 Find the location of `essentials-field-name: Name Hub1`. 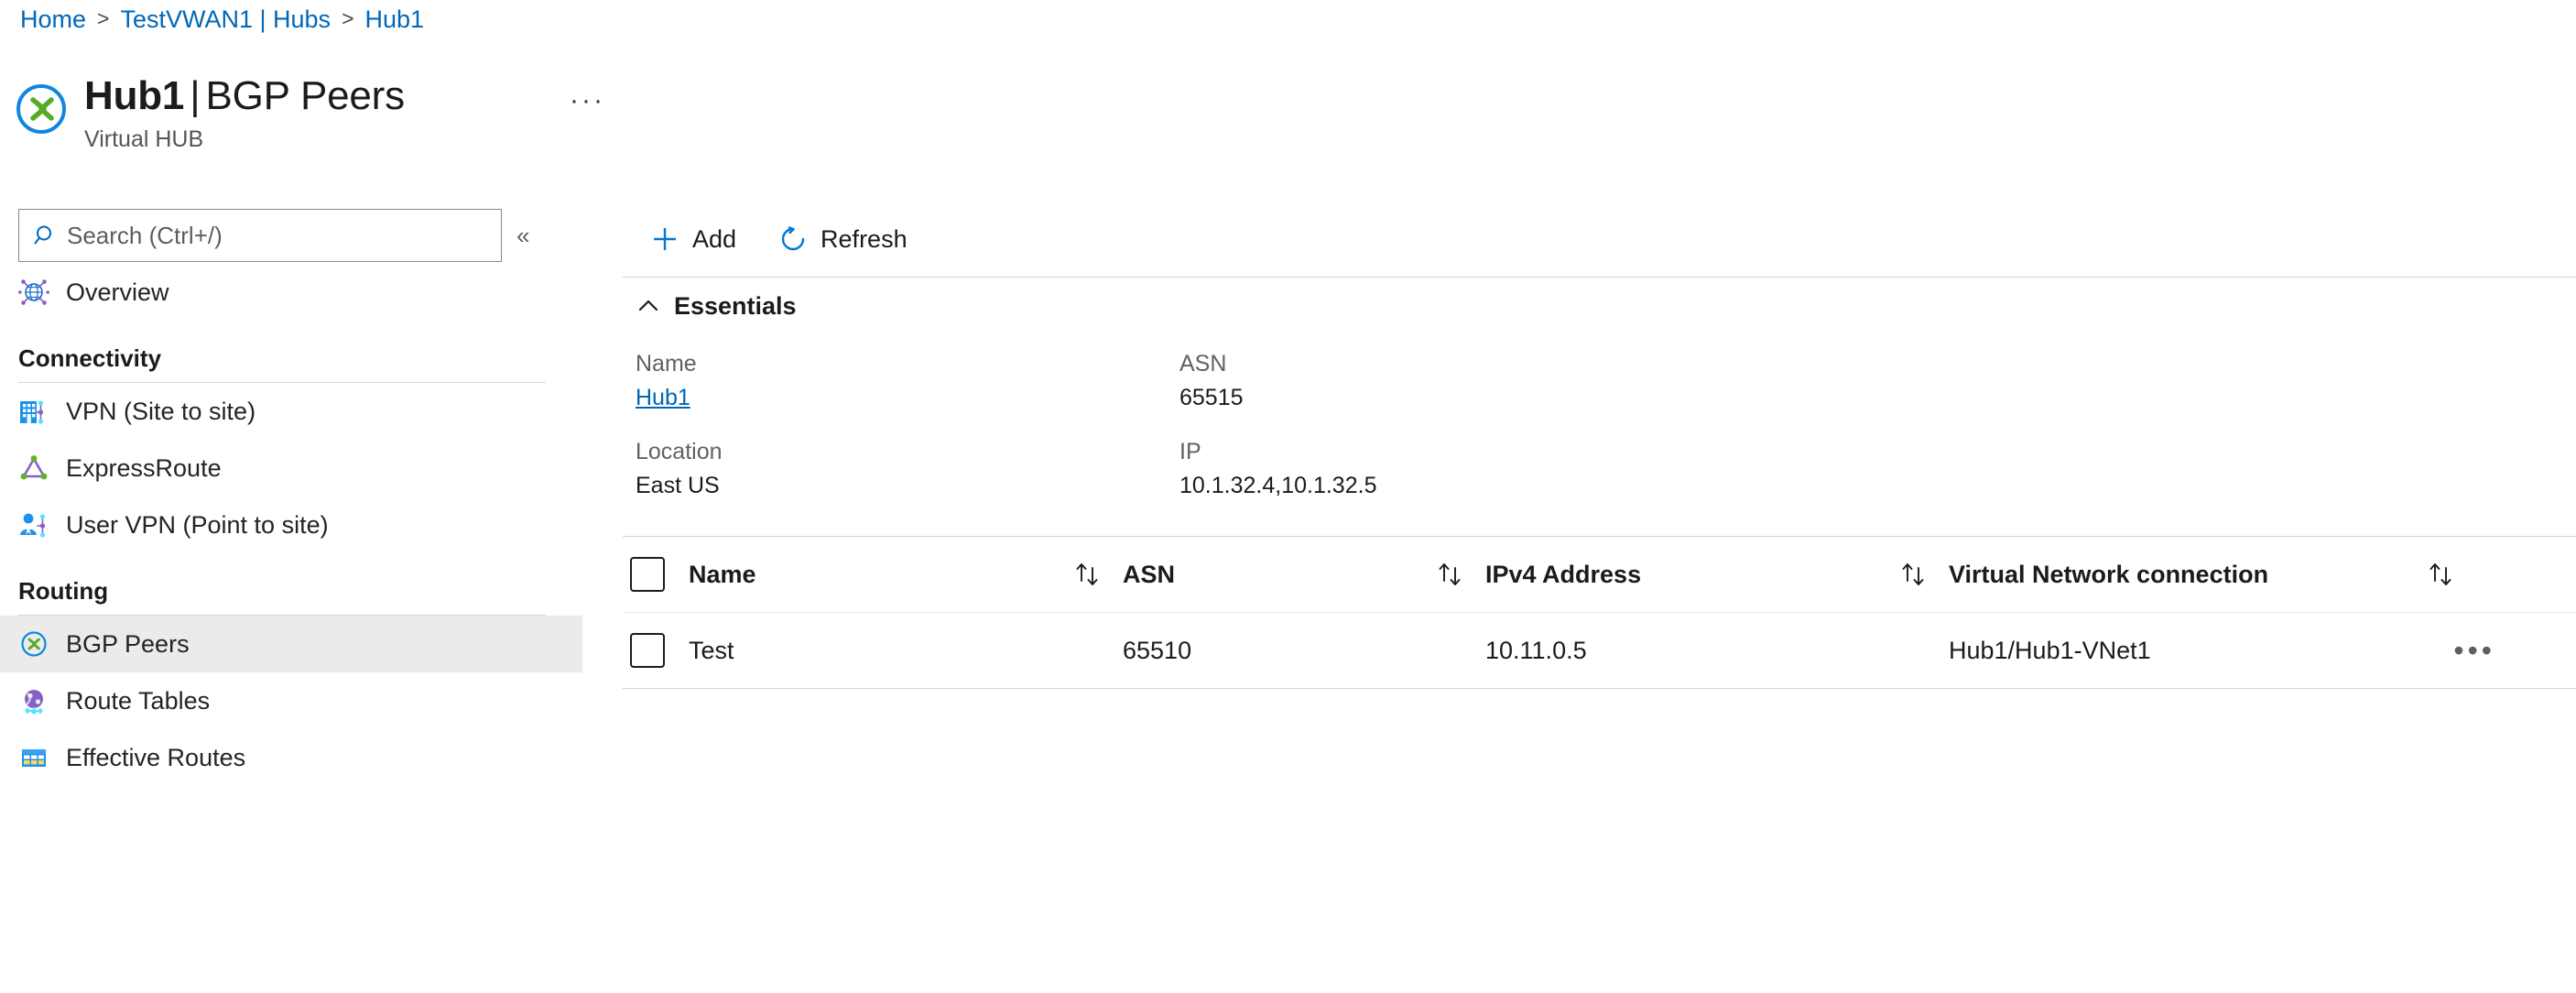

essentials-field-name: Name Hub1 is located at coordinates (907, 388).